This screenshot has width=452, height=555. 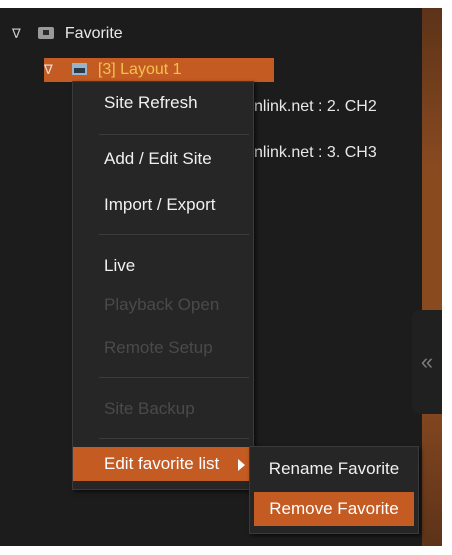 I want to click on menu-item-edit-favorite-list: Edit favorite list, so click(x=163, y=464).